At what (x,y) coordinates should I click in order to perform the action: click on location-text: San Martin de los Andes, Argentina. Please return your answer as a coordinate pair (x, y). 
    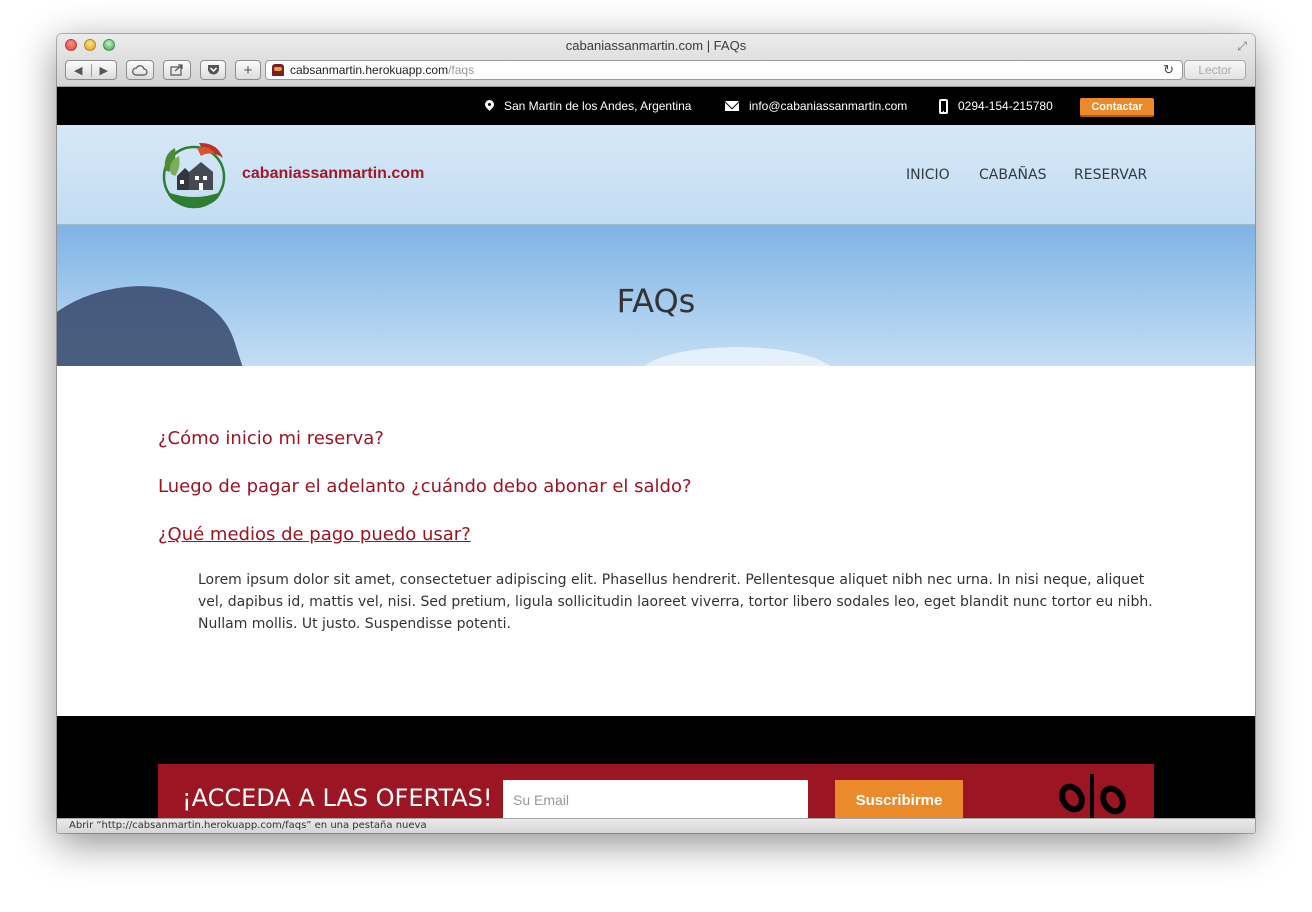
    Looking at the image, I should click on (598, 106).